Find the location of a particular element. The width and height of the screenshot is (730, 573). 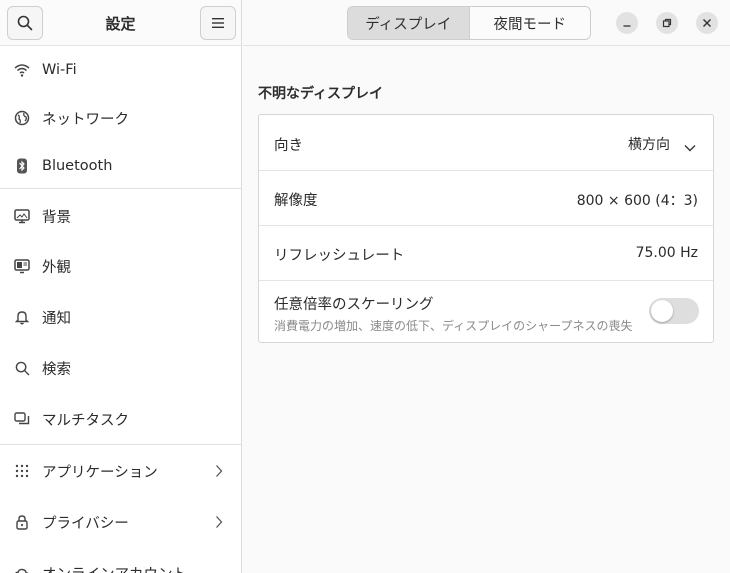

resolution-label: 解像度 is located at coordinates (296, 201).